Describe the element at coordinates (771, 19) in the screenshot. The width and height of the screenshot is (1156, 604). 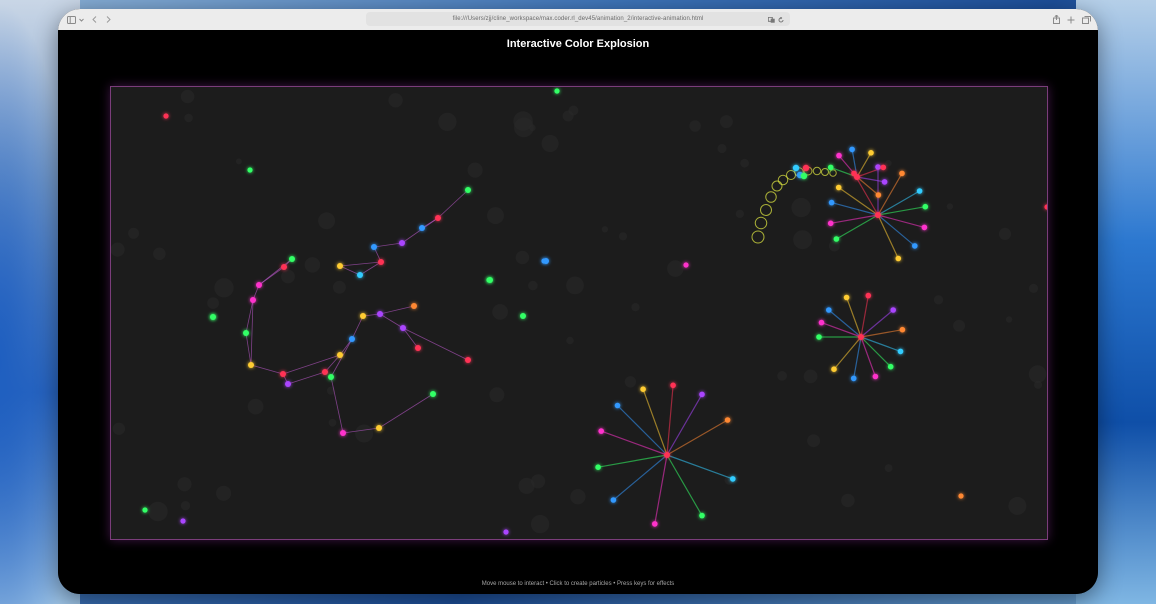
I see `translate-icon` at that location.